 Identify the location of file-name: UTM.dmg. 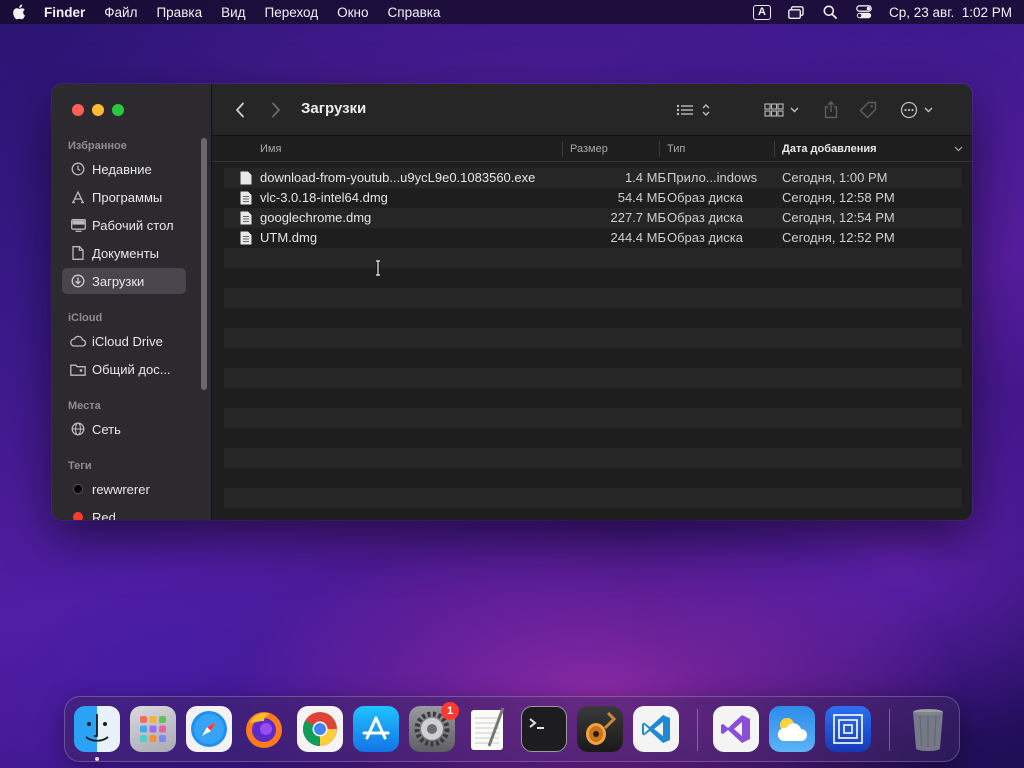
(289, 237).